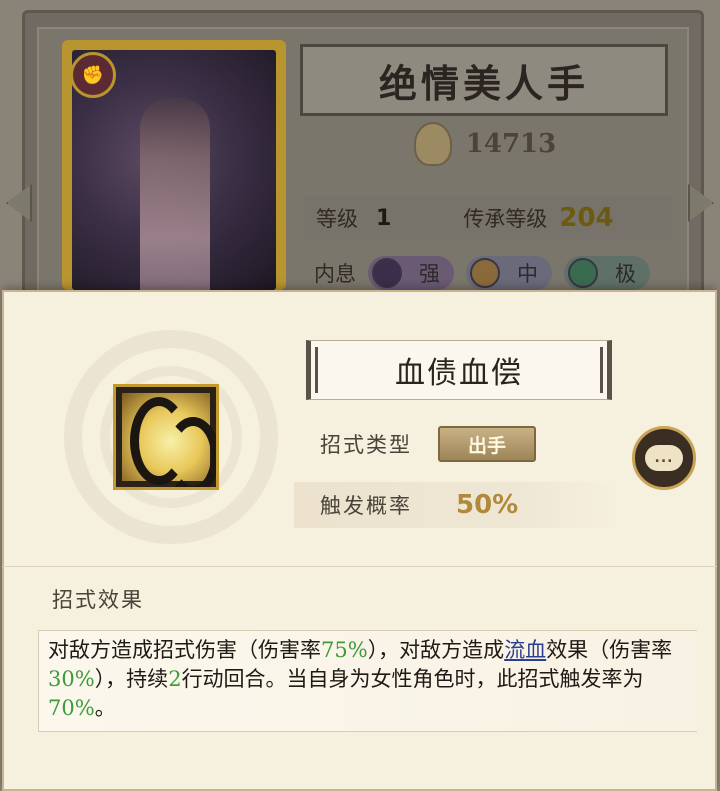 The image size is (720, 791). Describe the element at coordinates (583, 273) in the screenshot. I see `jade-orb-icon` at that location.